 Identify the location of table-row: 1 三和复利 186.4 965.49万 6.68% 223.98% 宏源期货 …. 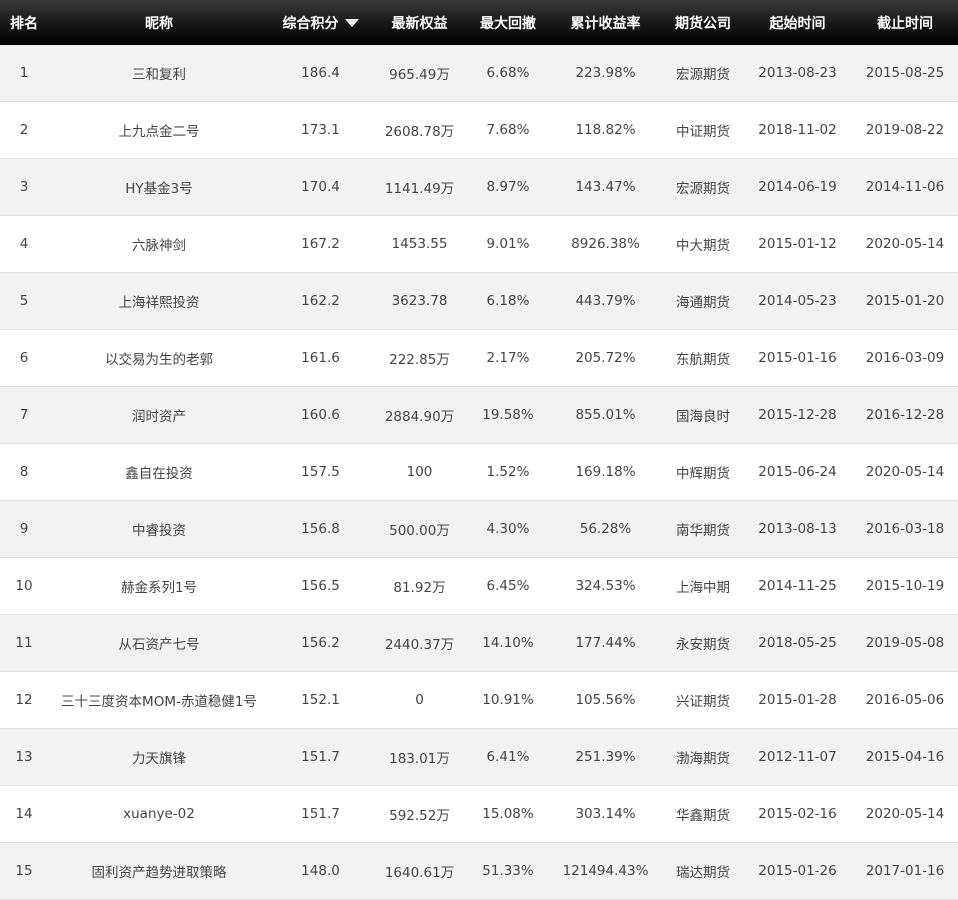
(479, 73).